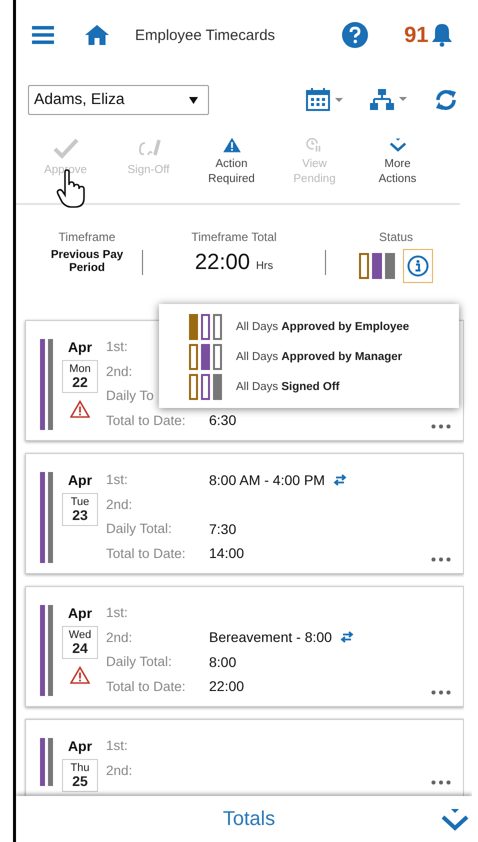 The height and width of the screenshot is (842, 478). What do you see at coordinates (265, 266) in the screenshot?
I see `hours-unit: Hrs` at bounding box center [265, 266].